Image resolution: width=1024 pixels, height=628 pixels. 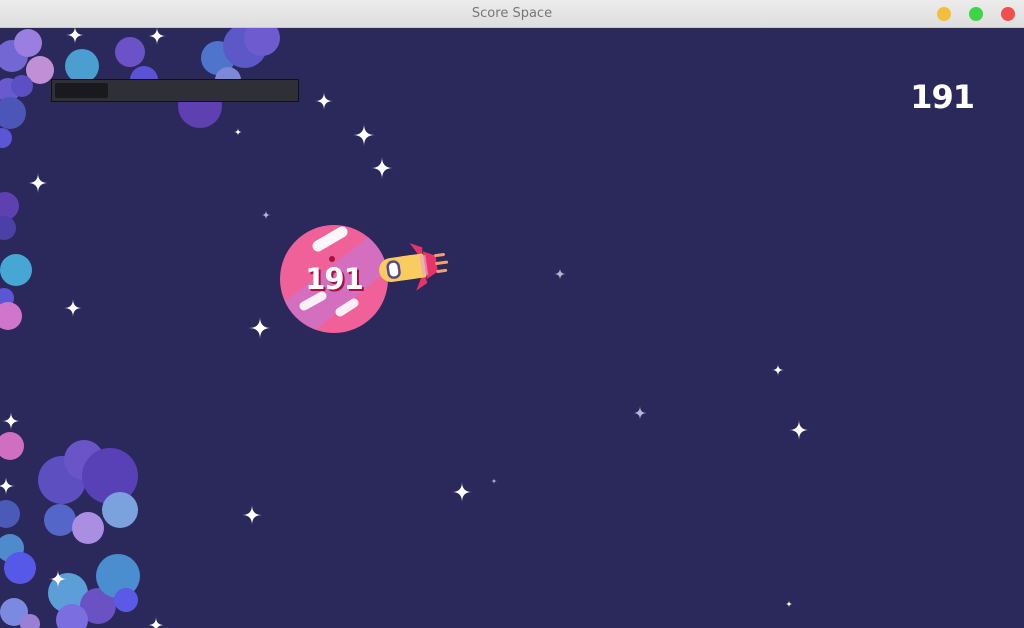 I want to click on nebula-clouds-top, so click(x=140, y=179).